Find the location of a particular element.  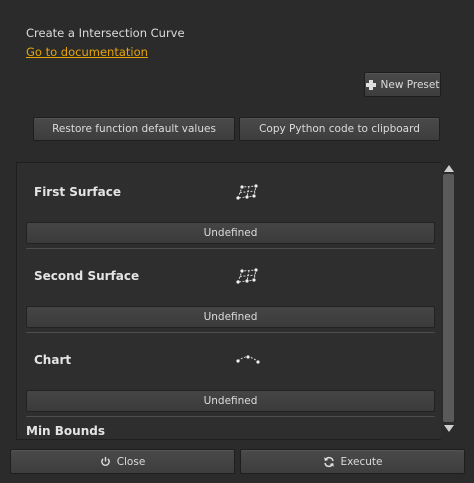

chart-field: Undefined is located at coordinates (230, 401).